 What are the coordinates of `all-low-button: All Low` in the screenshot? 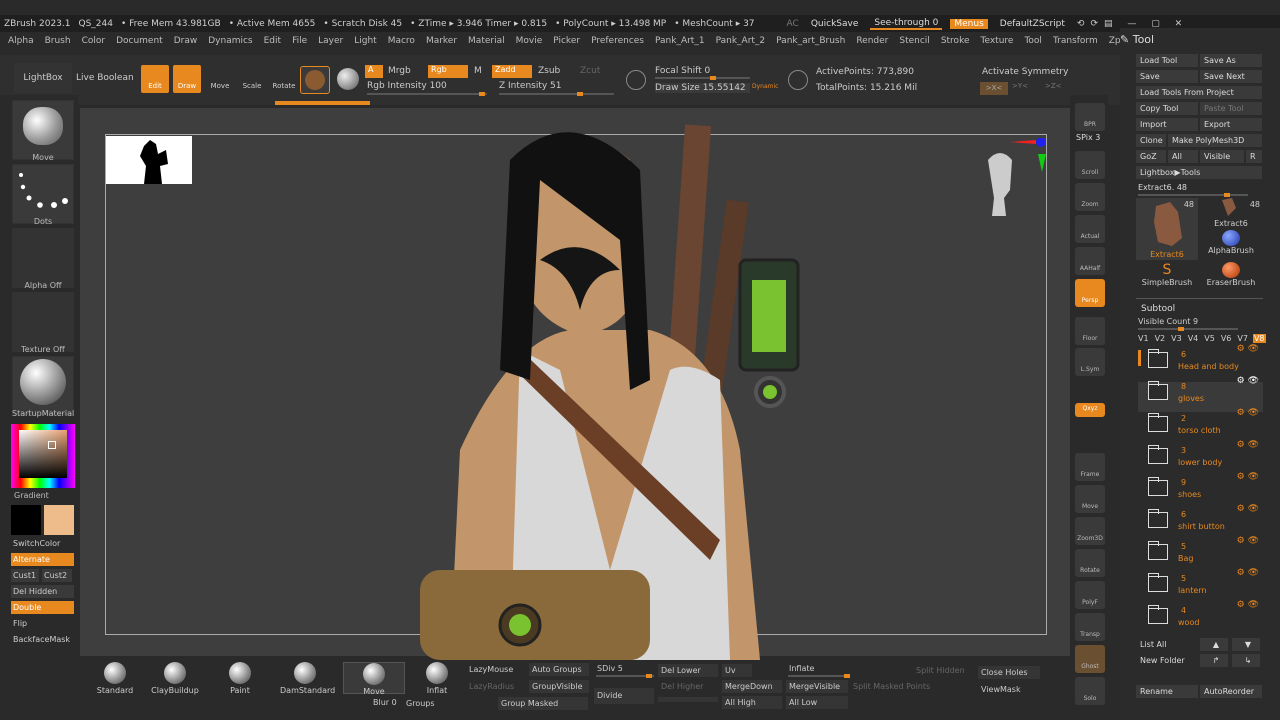 It's located at (817, 702).